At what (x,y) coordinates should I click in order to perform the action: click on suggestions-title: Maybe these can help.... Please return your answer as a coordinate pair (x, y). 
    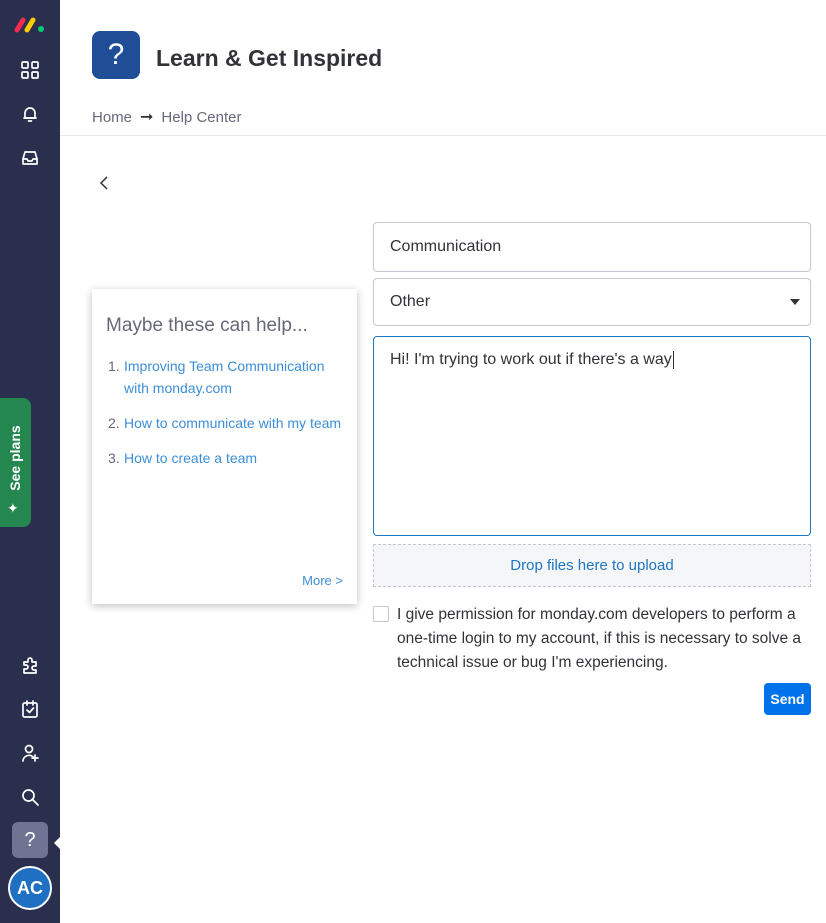
    Looking at the image, I should click on (207, 325).